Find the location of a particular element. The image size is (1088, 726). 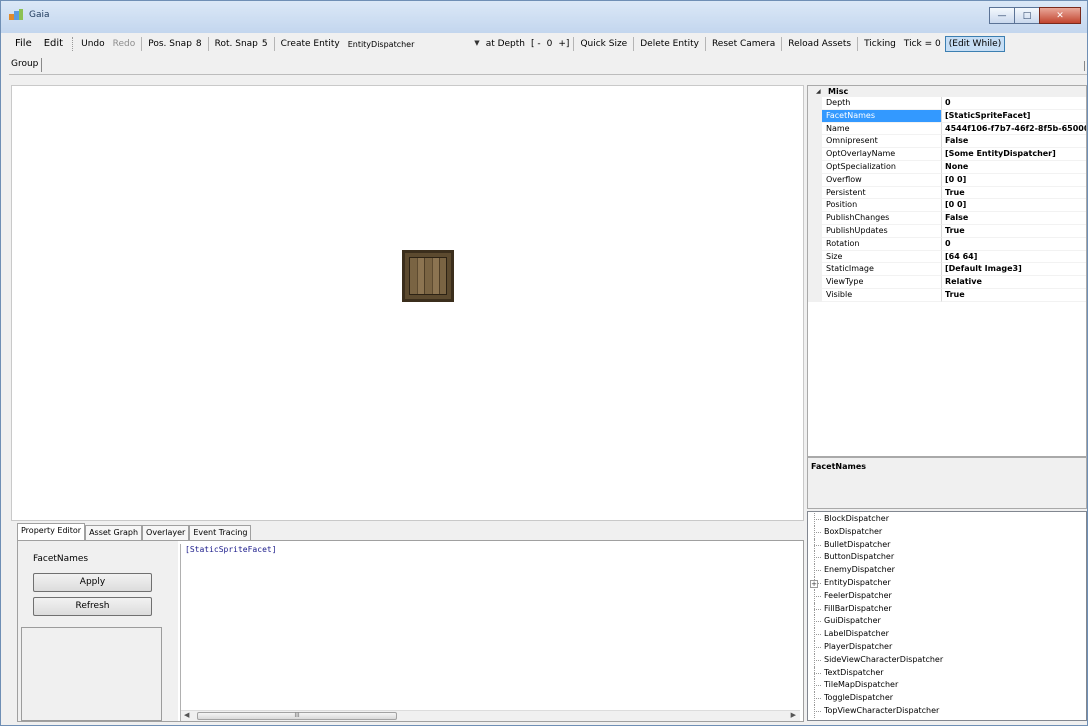

property-row: Size [64 64] is located at coordinates (947, 257).